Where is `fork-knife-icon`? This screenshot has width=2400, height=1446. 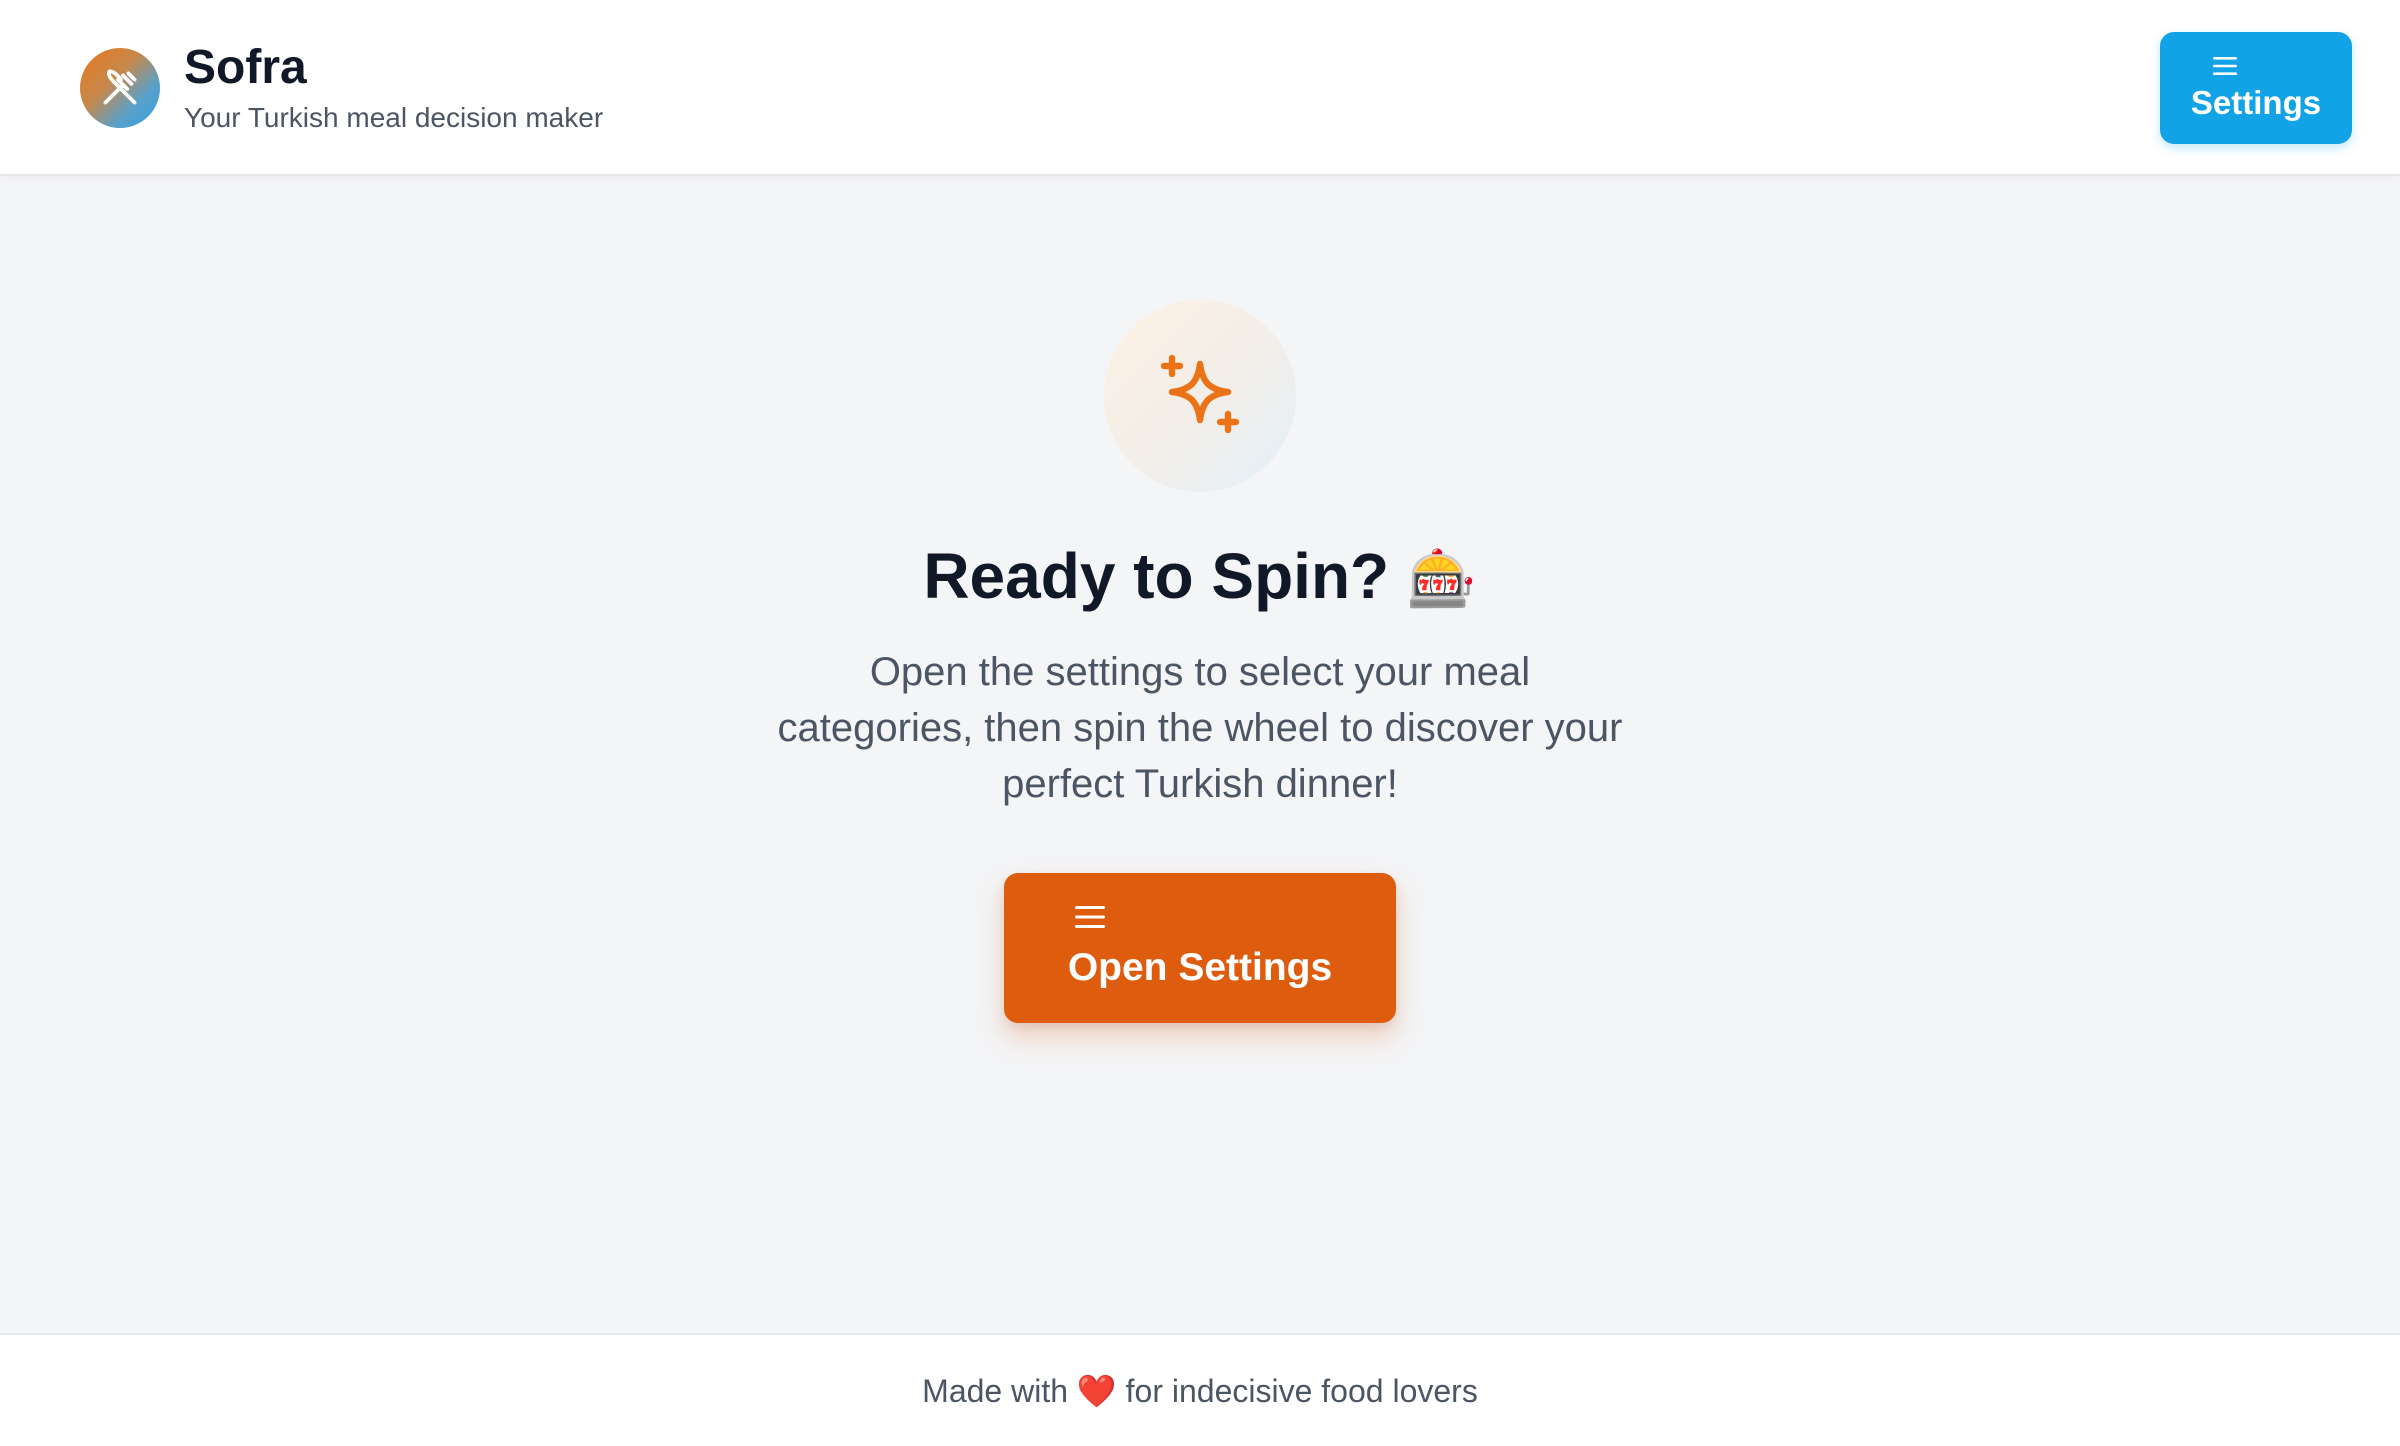 fork-knife-icon is located at coordinates (120, 88).